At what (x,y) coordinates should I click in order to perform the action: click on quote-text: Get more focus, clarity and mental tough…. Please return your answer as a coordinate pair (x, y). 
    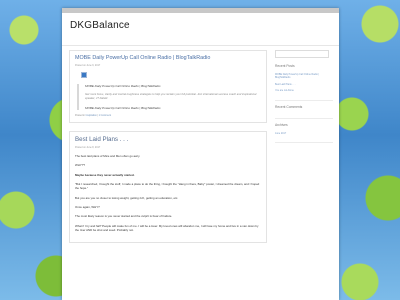
    Looking at the image, I should click on (171, 96).